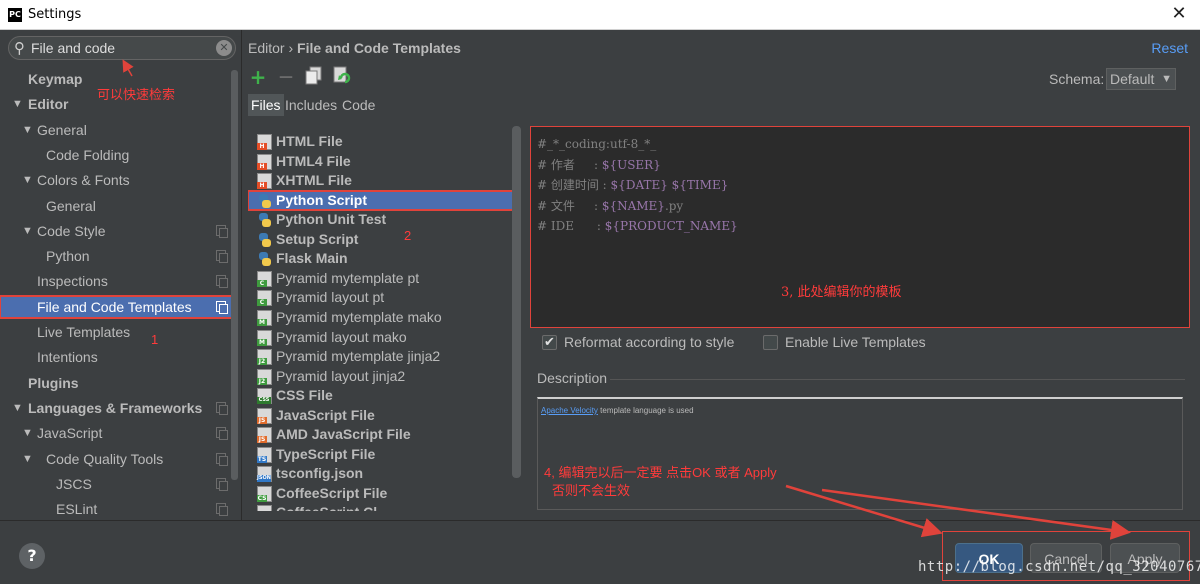  What do you see at coordinates (669, 185) in the screenshot?
I see `template-variable: ${DATE} ${TIME}` at bounding box center [669, 185].